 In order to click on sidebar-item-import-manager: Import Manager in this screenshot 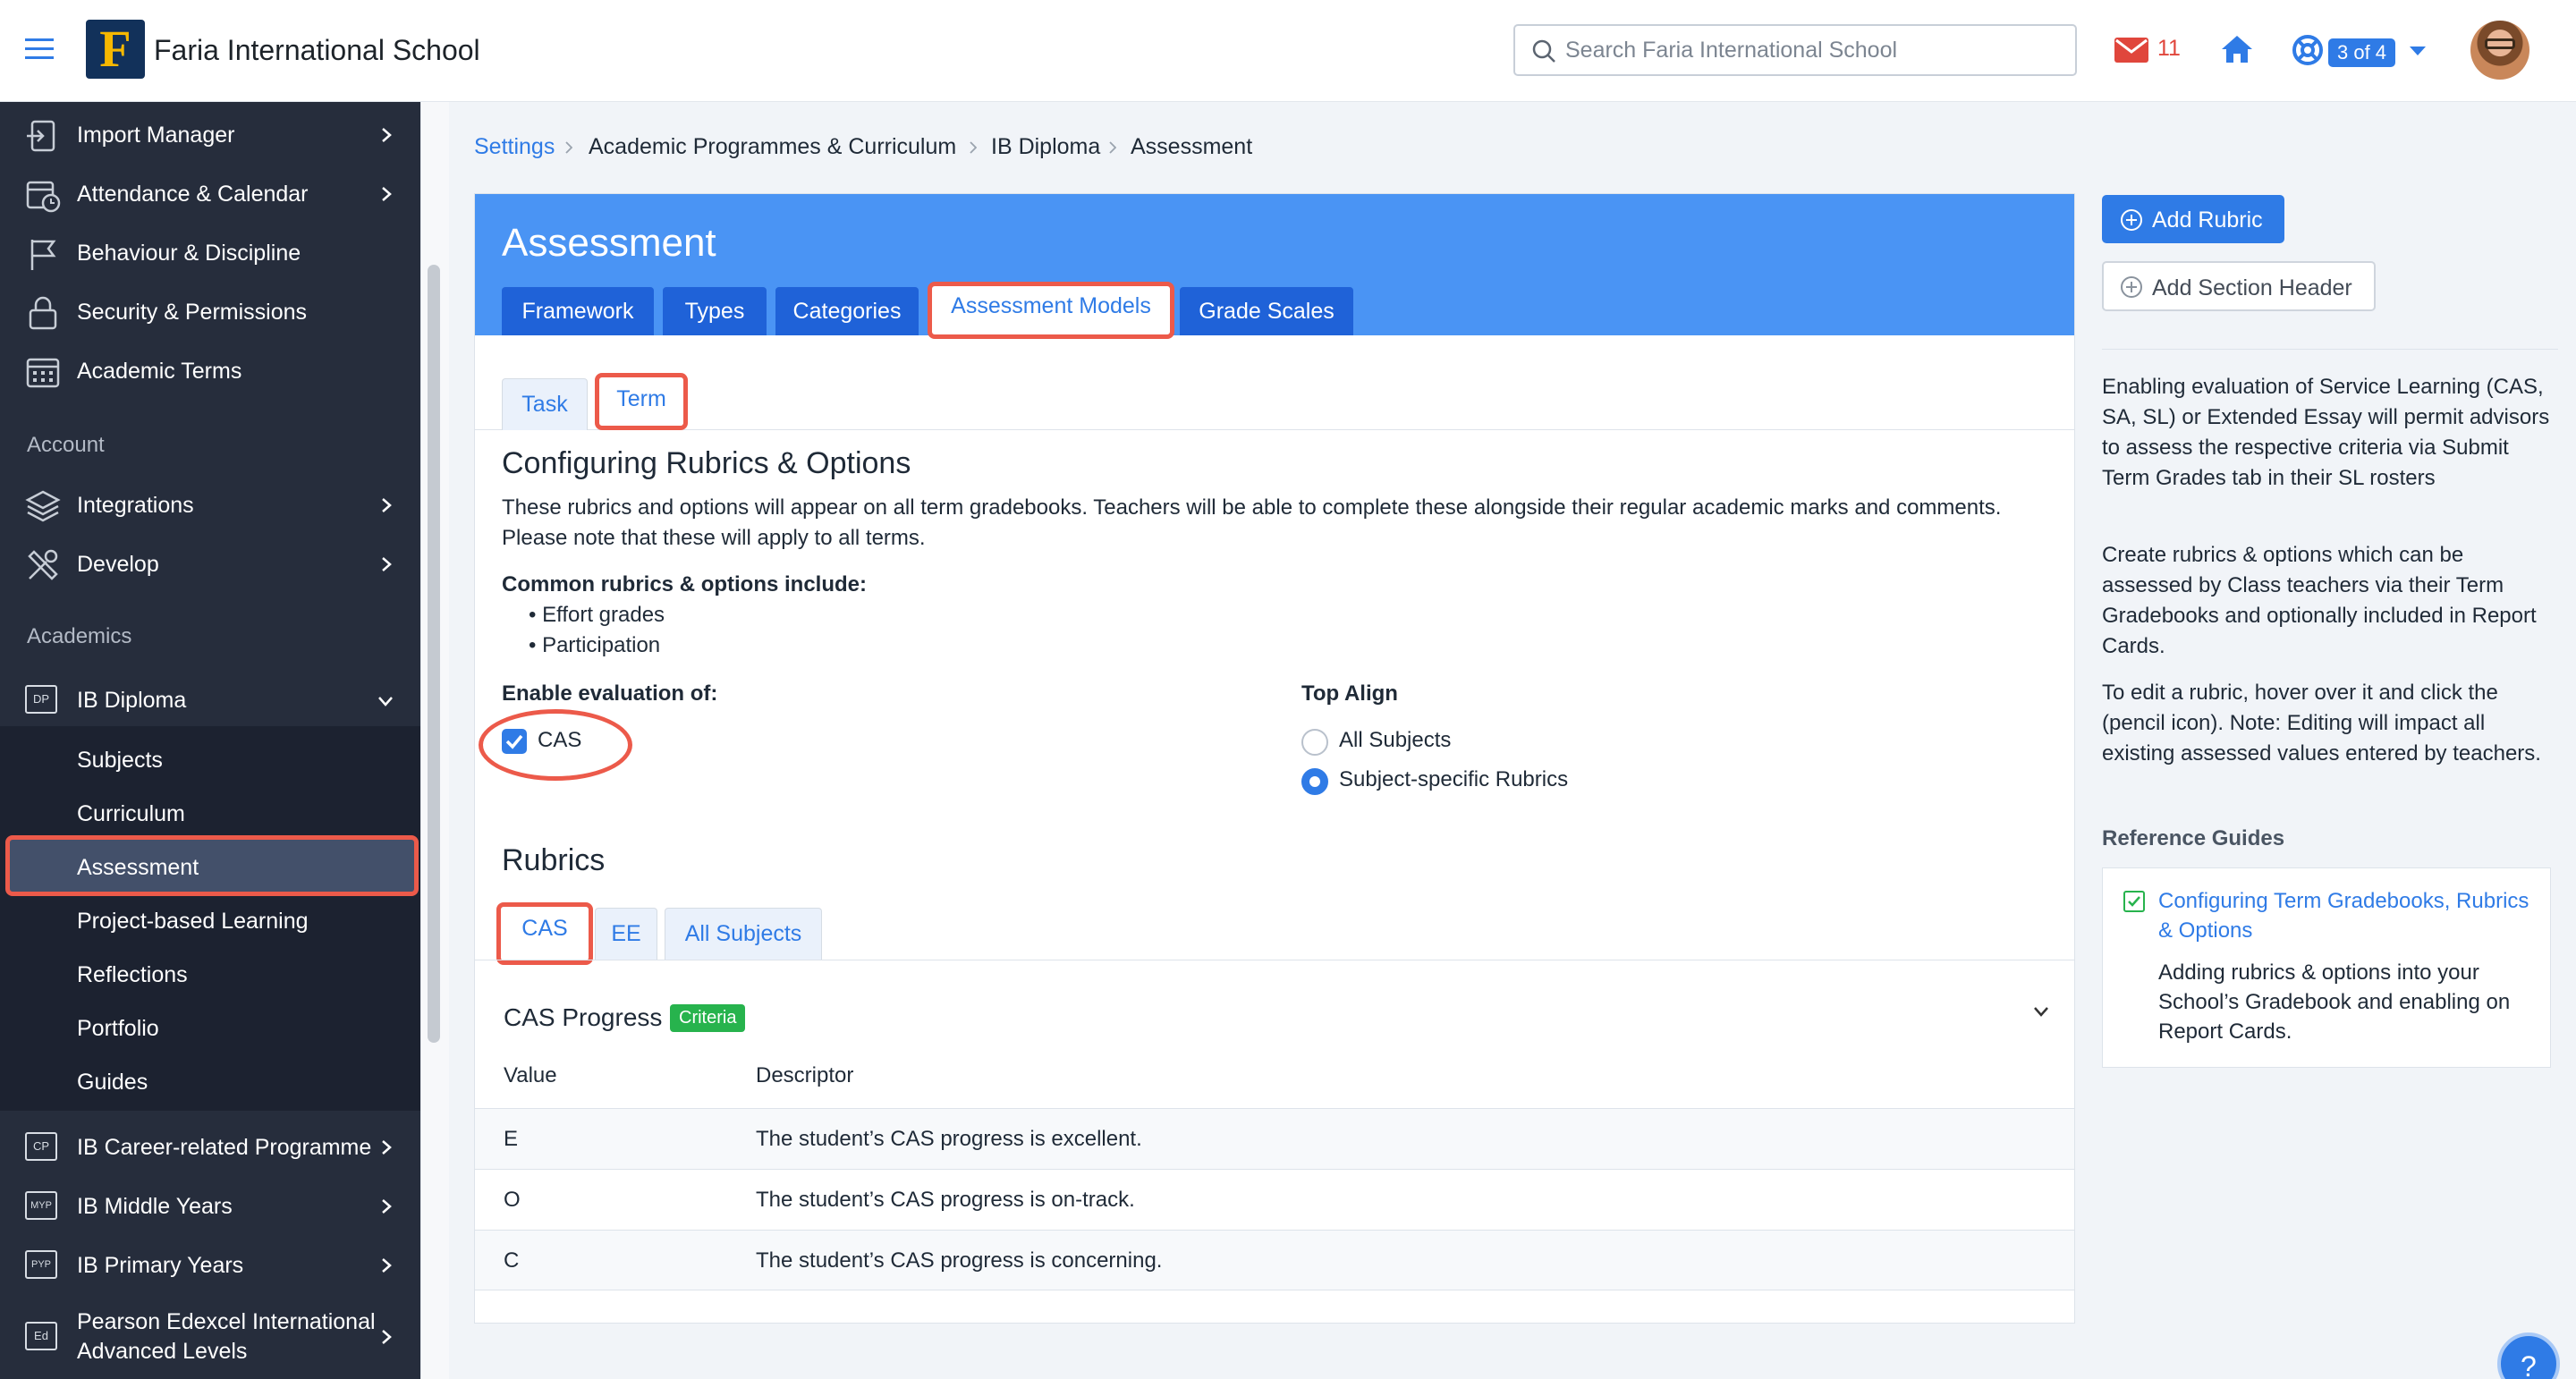, I will do `click(210, 134)`.